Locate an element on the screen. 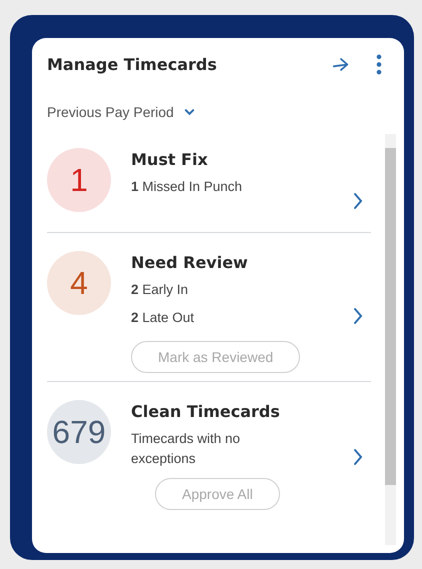 Image resolution: width=422 pixels, height=569 pixels. group-title: Clean Timecards is located at coordinates (206, 411).